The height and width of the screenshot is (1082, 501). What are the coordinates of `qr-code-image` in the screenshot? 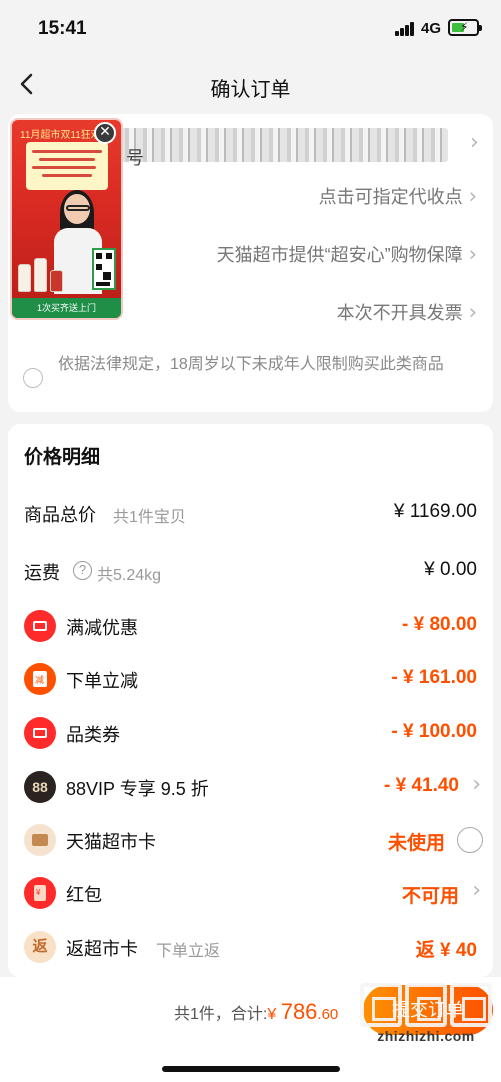 It's located at (104, 269).